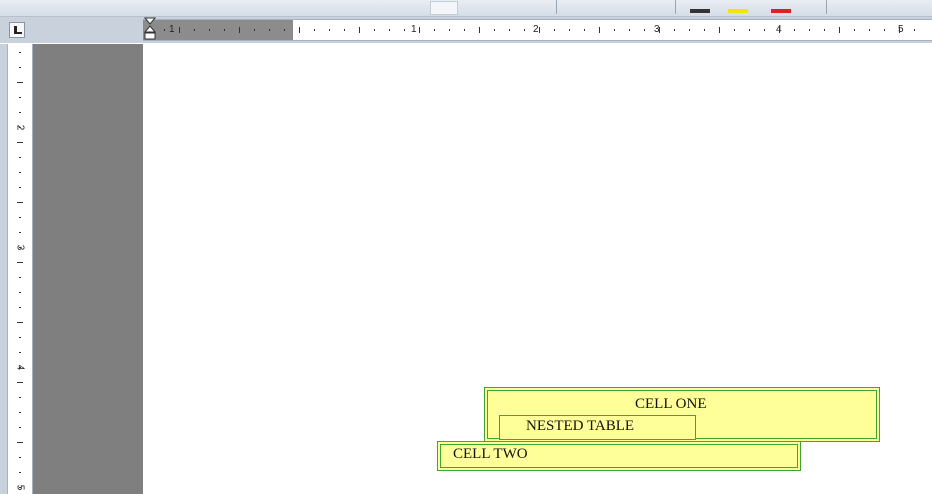 The height and width of the screenshot is (494, 932). Describe the element at coordinates (490, 454) in the screenshot. I see `cell-two-text: CELL TWO` at that location.